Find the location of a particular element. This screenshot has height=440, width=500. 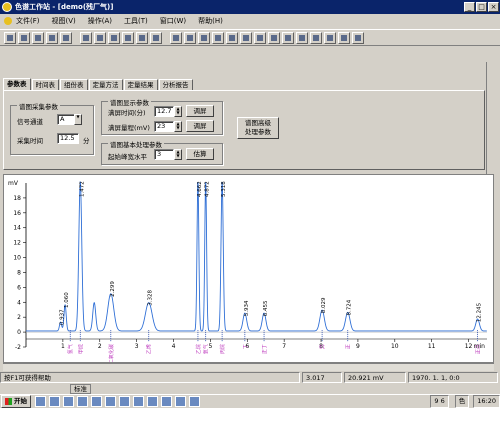

merge-icon is located at coordinates (260, 38).